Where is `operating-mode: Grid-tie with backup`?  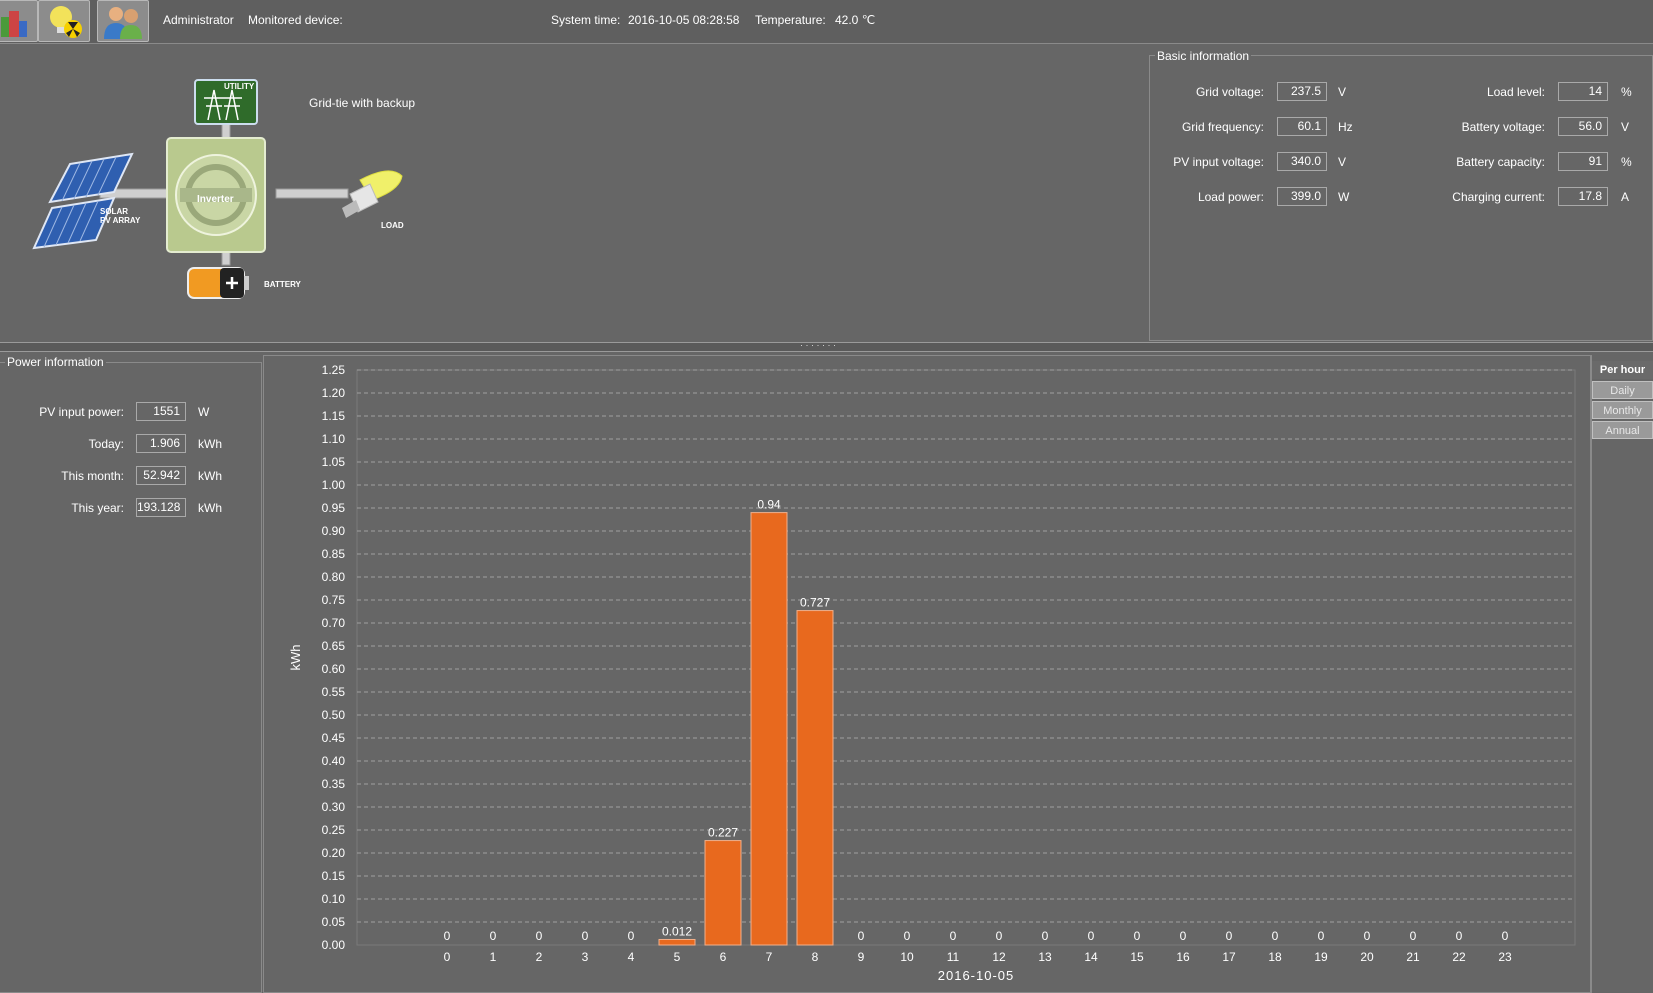 operating-mode: Grid-tie with backup is located at coordinates (362, 103).